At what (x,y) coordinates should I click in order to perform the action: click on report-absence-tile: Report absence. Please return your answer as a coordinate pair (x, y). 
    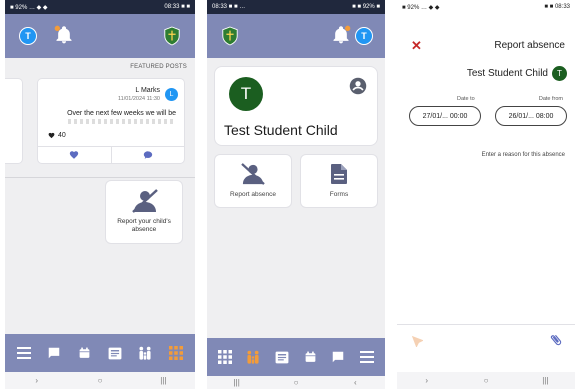
    Looking at the image, I should click on (253, 181).